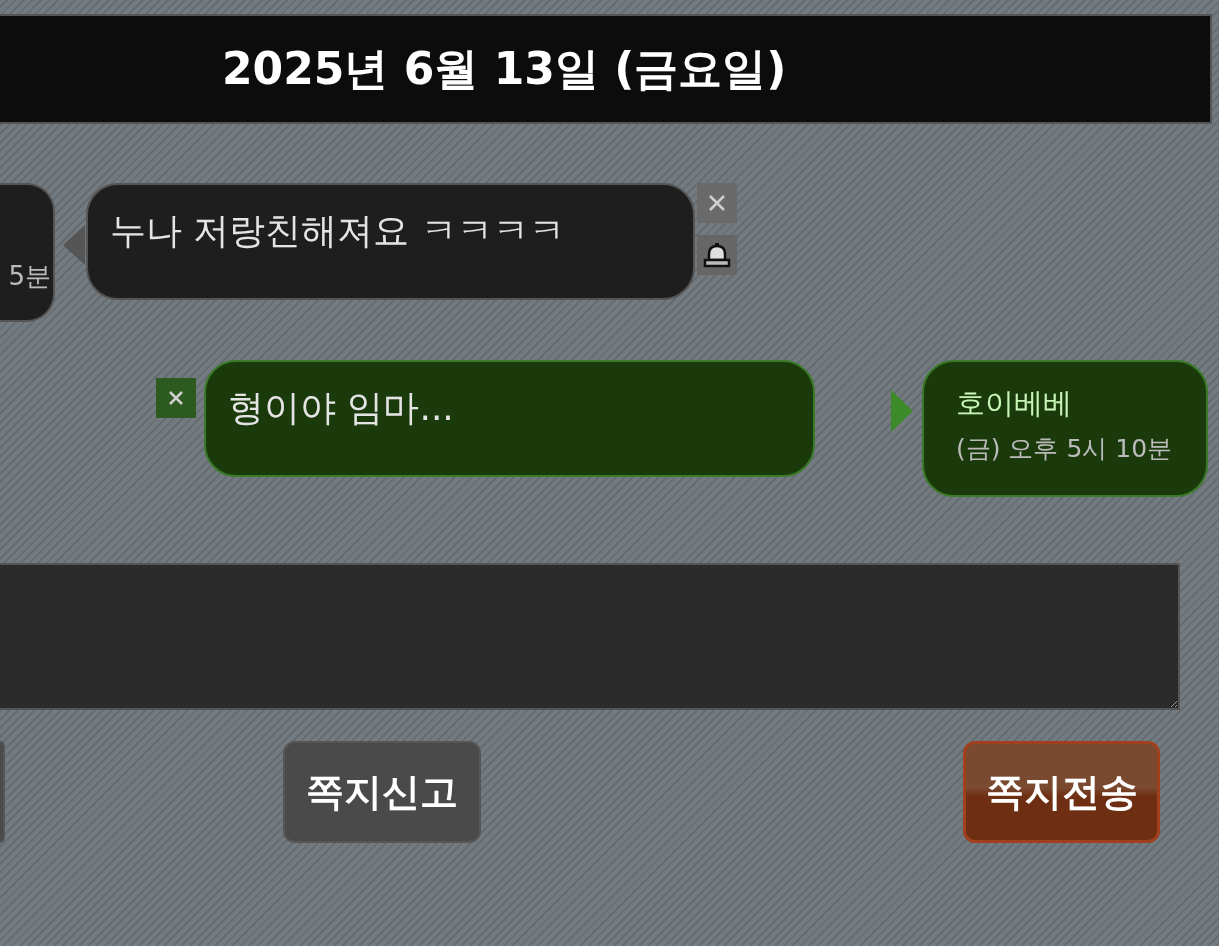  What do you see at coordinates (29, 276) in the screenshot?
I see `message-time: 5분` at bounding box center [29, 276].